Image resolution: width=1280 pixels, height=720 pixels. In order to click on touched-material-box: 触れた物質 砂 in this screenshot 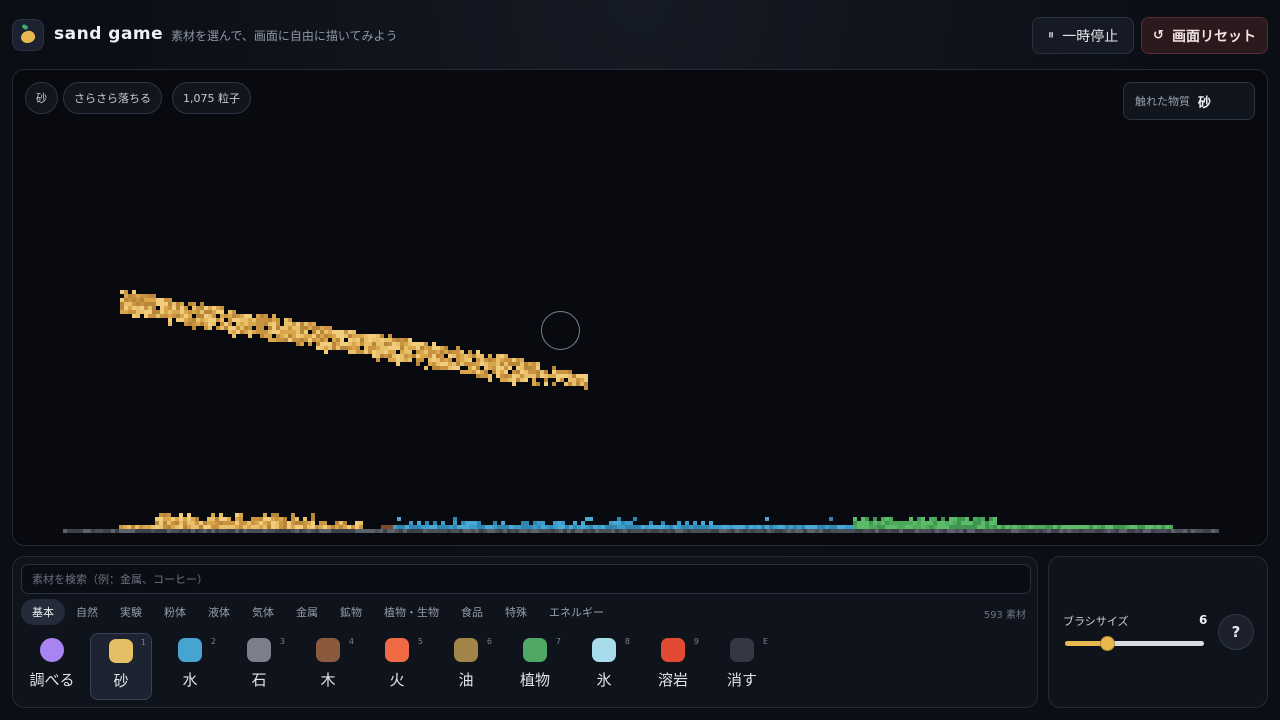, I will do `click(1189, 101)`.